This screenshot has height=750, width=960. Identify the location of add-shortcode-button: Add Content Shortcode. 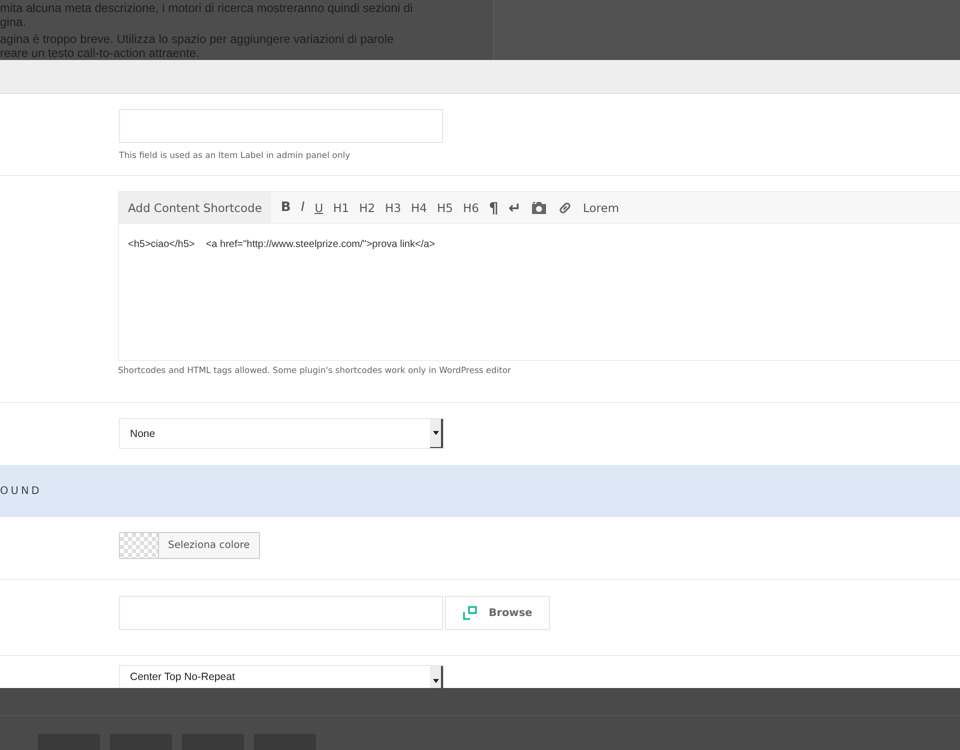
(195, 207).